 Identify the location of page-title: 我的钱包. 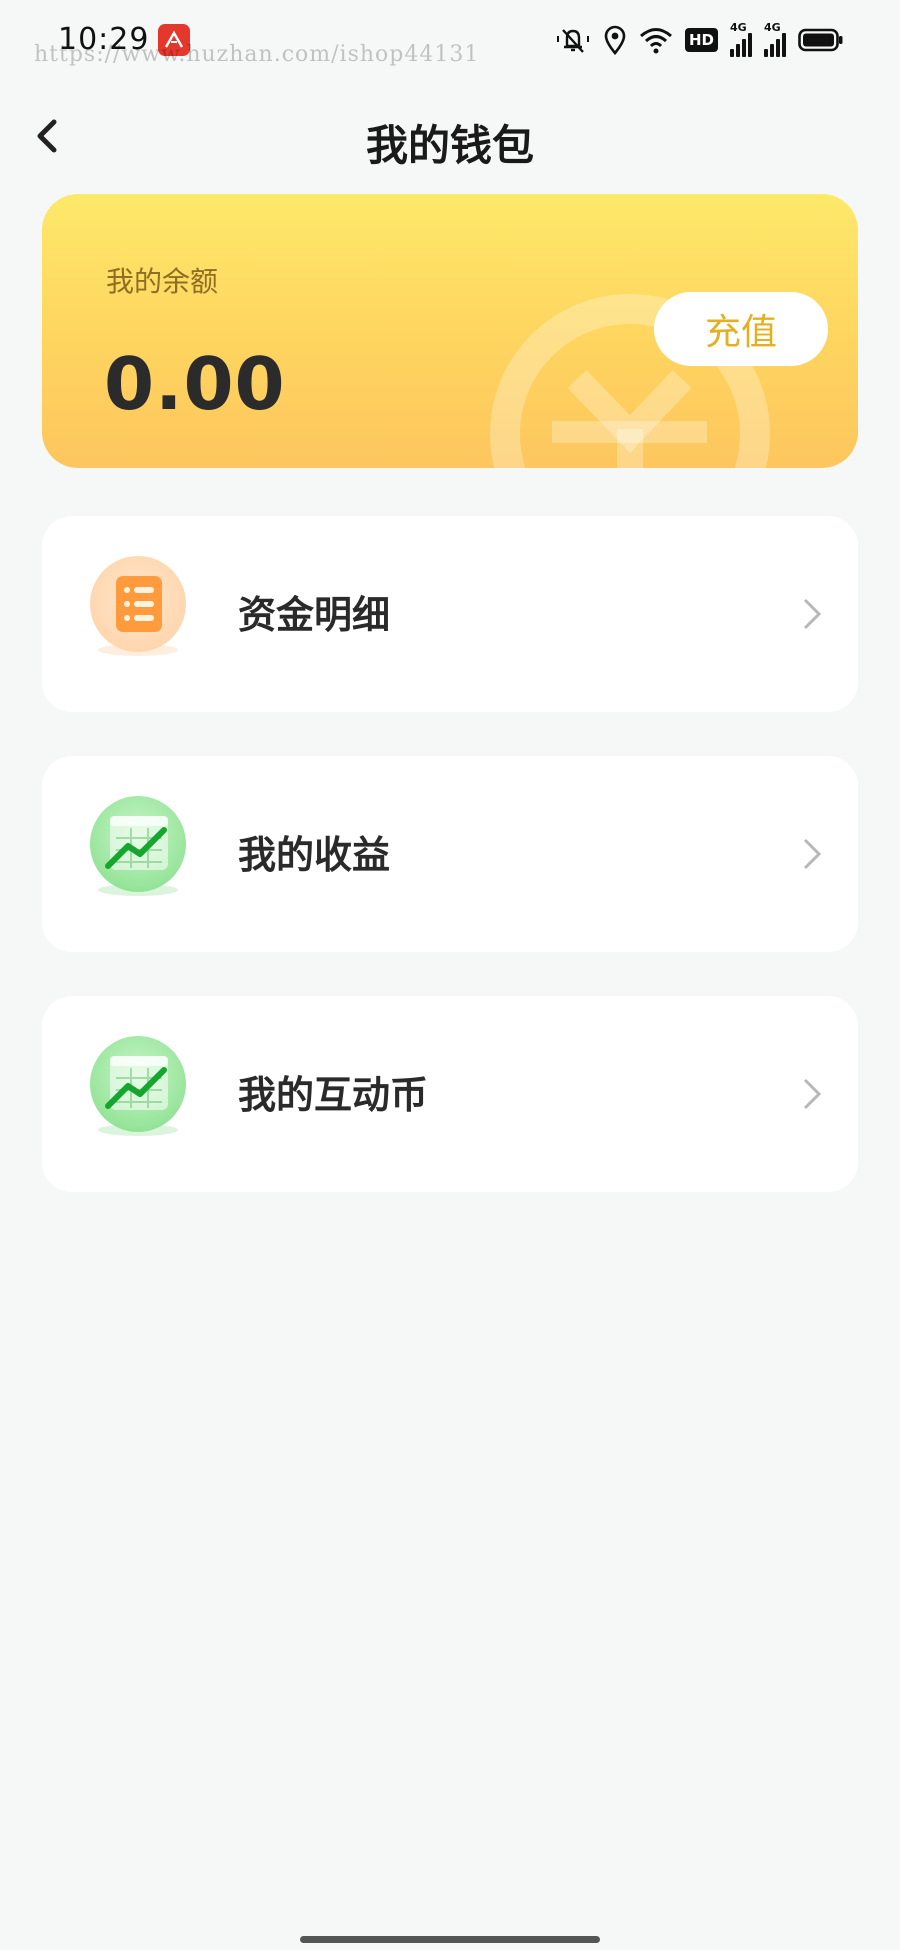
(449, 145).